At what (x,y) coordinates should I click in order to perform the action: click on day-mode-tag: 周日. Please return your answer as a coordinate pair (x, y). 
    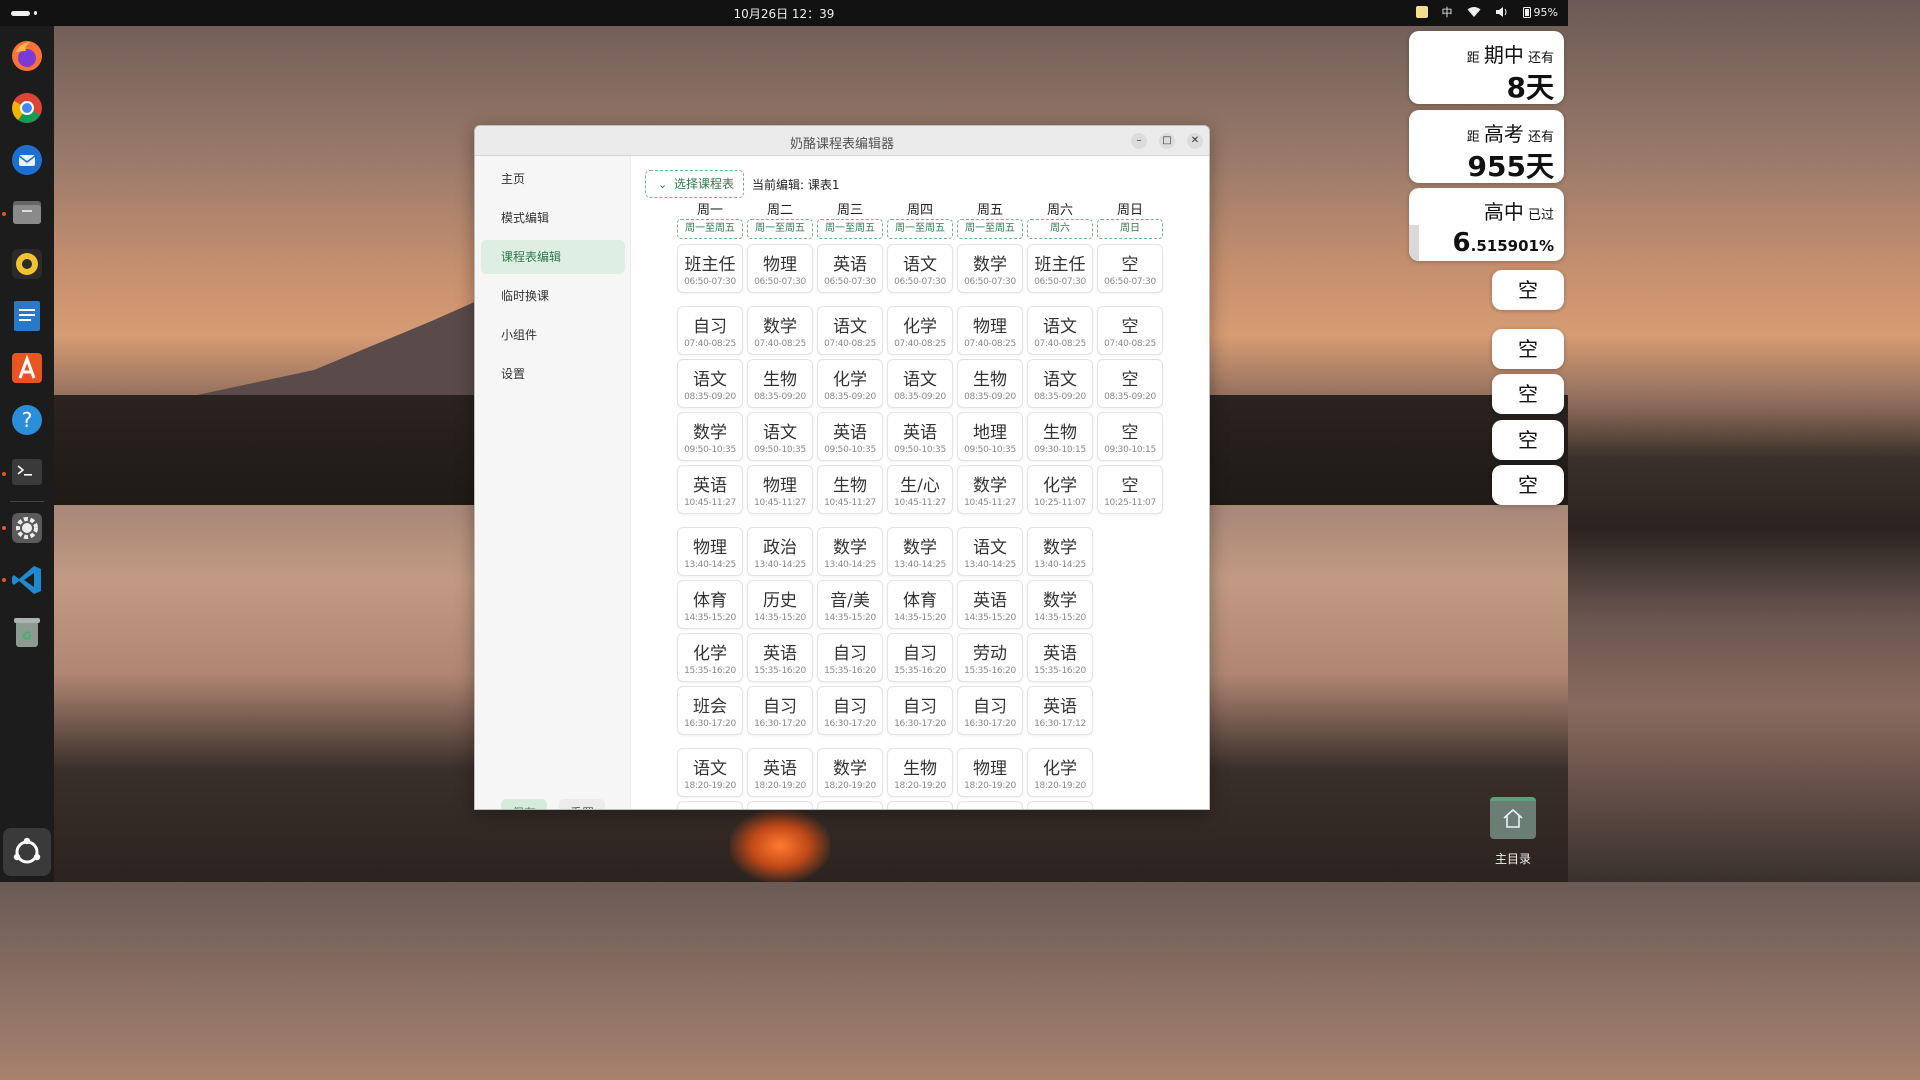
    Looking at the image, I should click on (1130, 229).